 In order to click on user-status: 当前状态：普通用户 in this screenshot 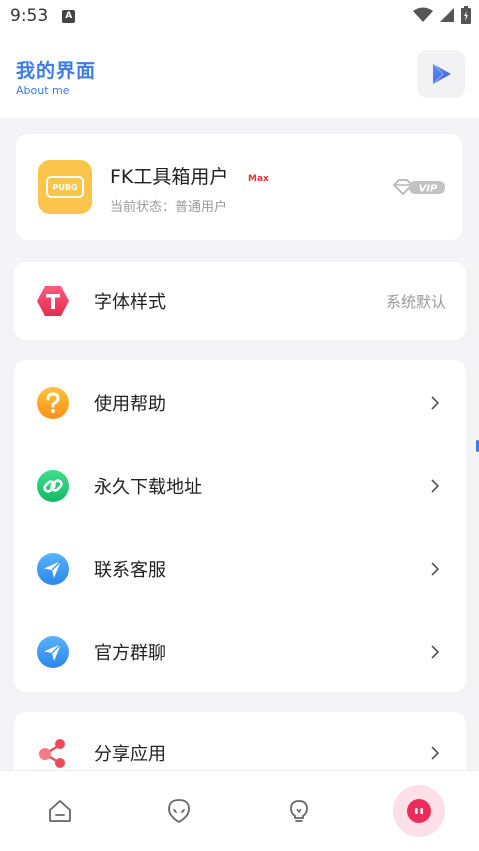, I will do `click(169, 207)`.